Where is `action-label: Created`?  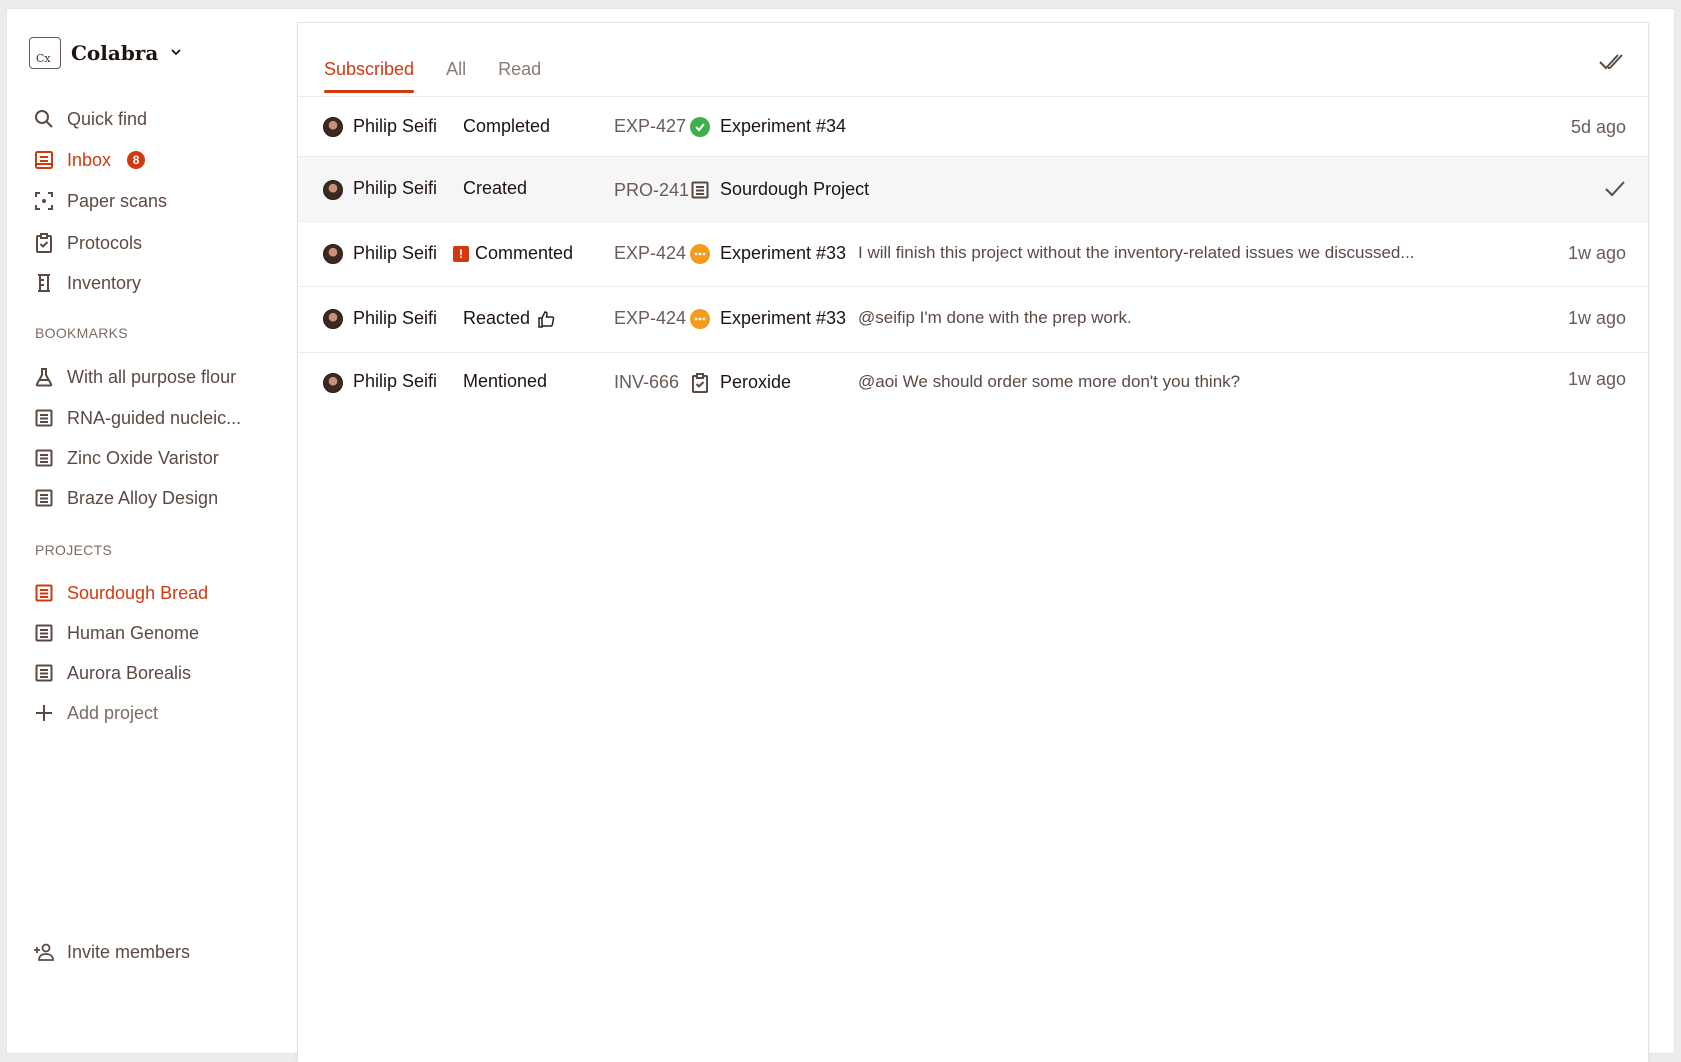
action-label: Created is located at coordinates (495, 188).